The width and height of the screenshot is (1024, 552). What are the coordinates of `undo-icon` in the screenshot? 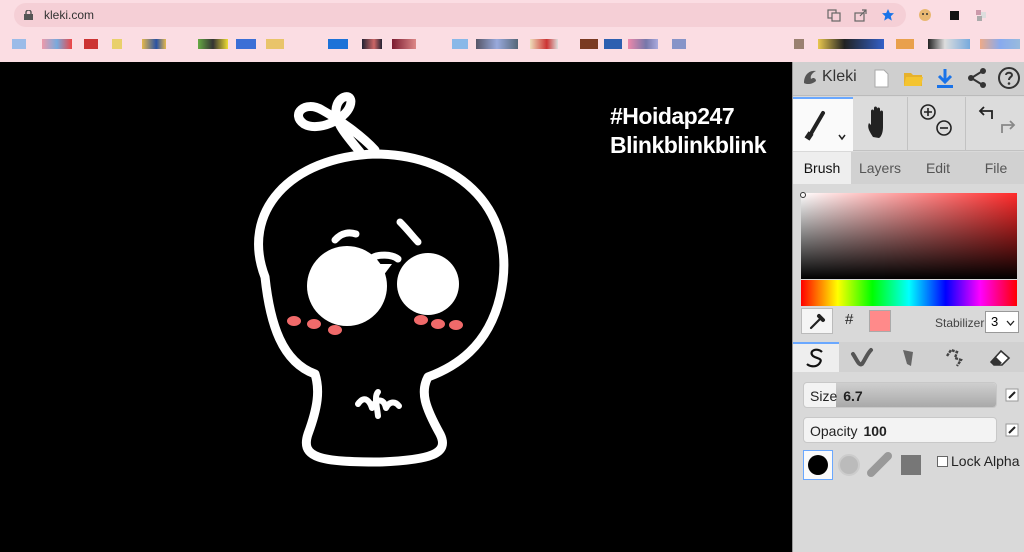 It's located at (985, 112).